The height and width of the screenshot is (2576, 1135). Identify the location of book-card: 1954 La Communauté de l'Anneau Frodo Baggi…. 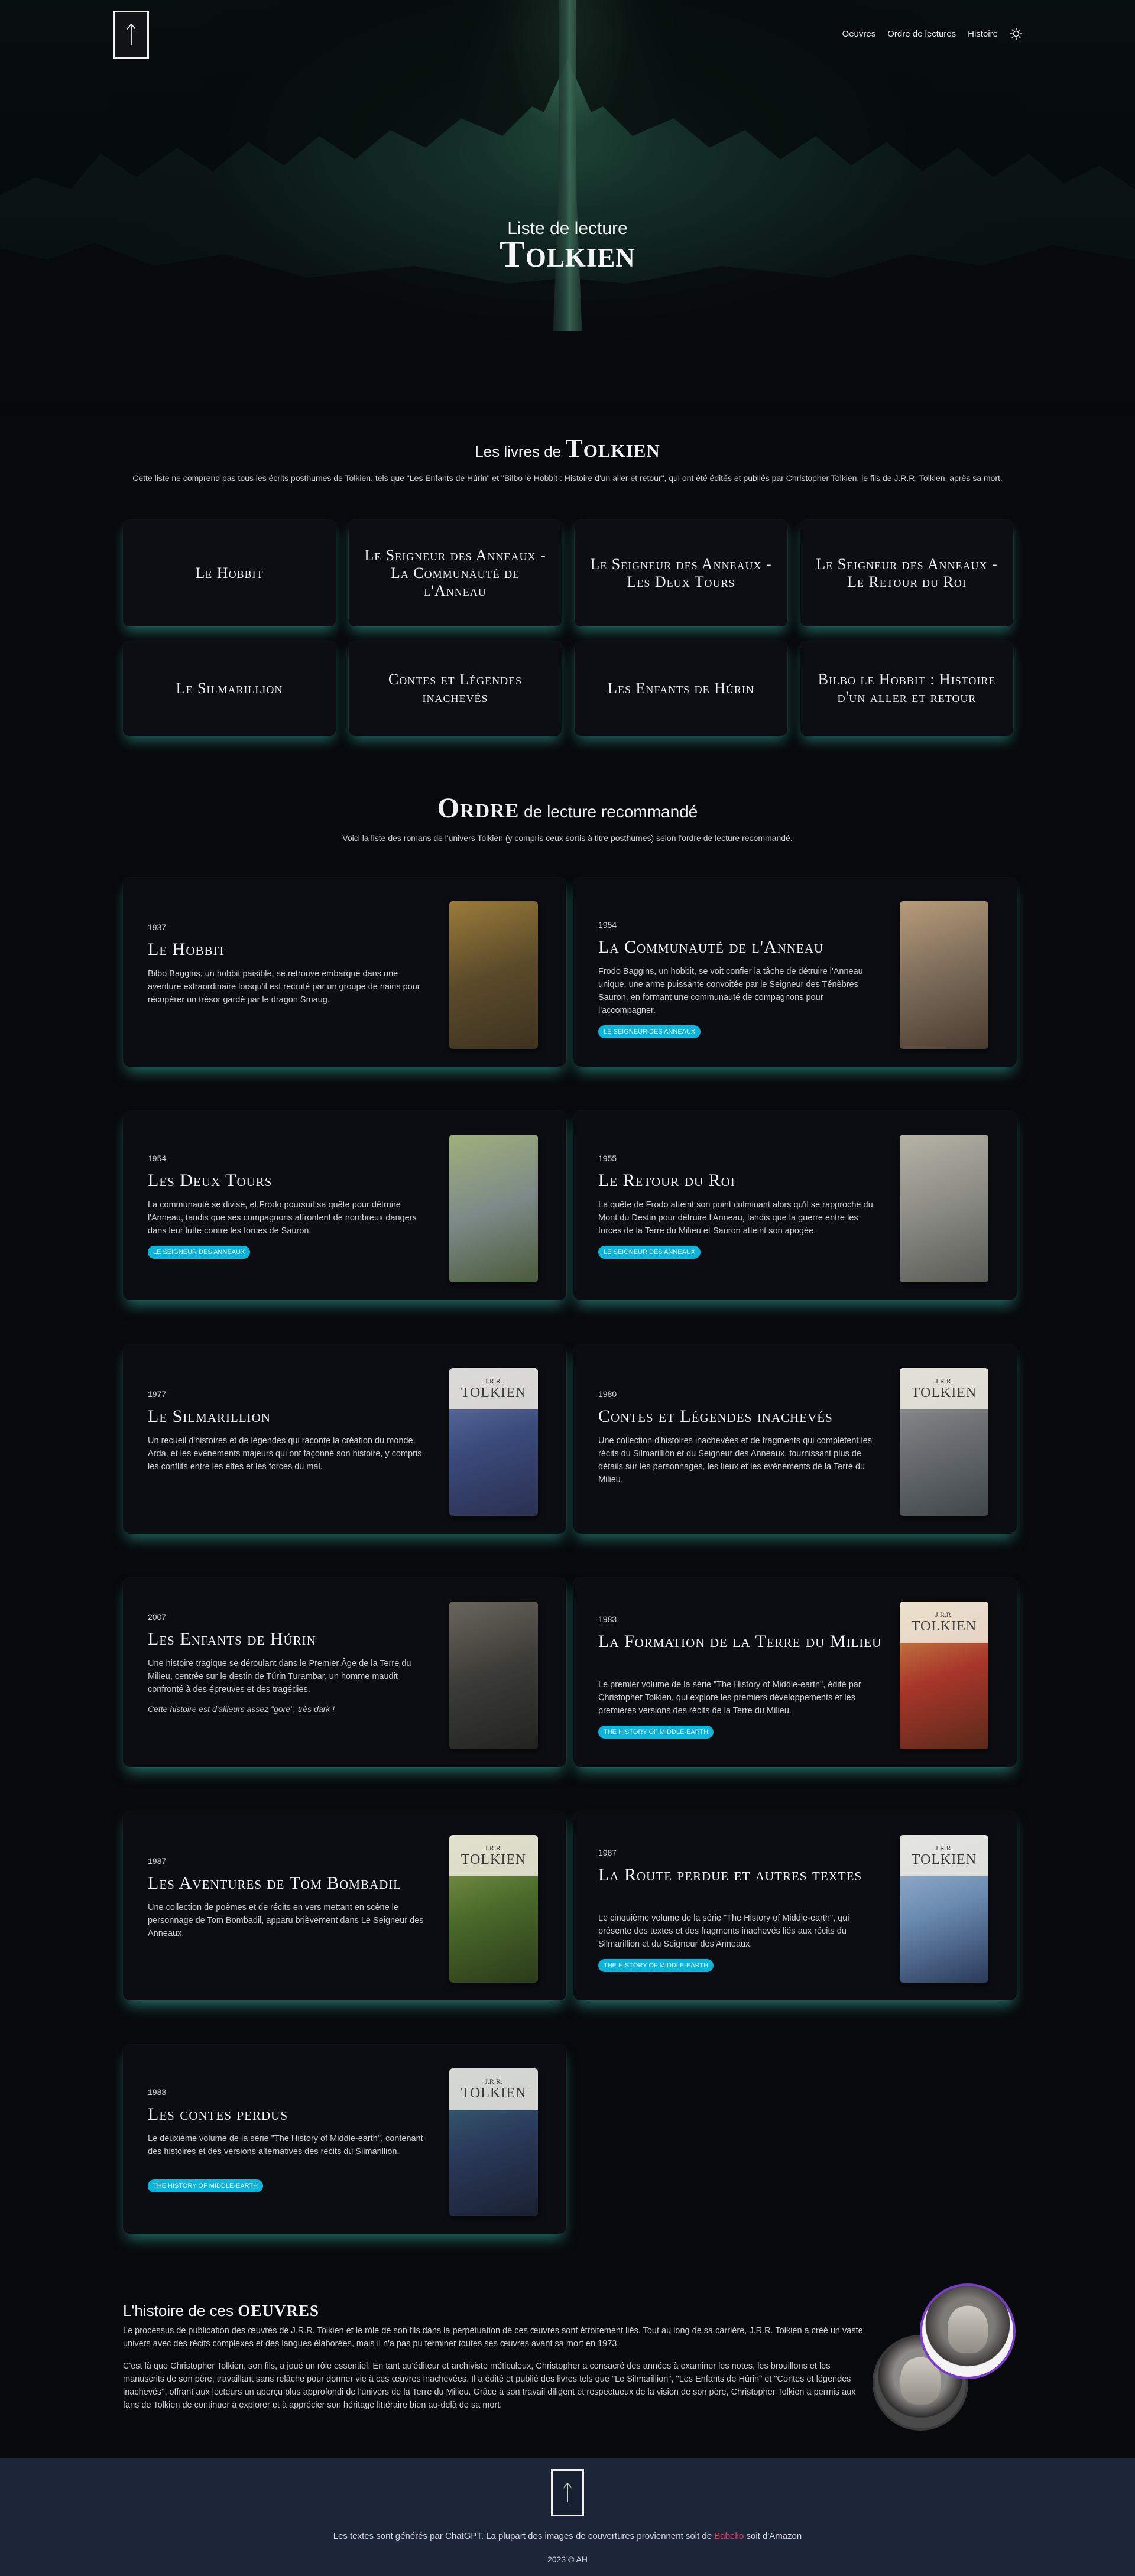
(795, 972).